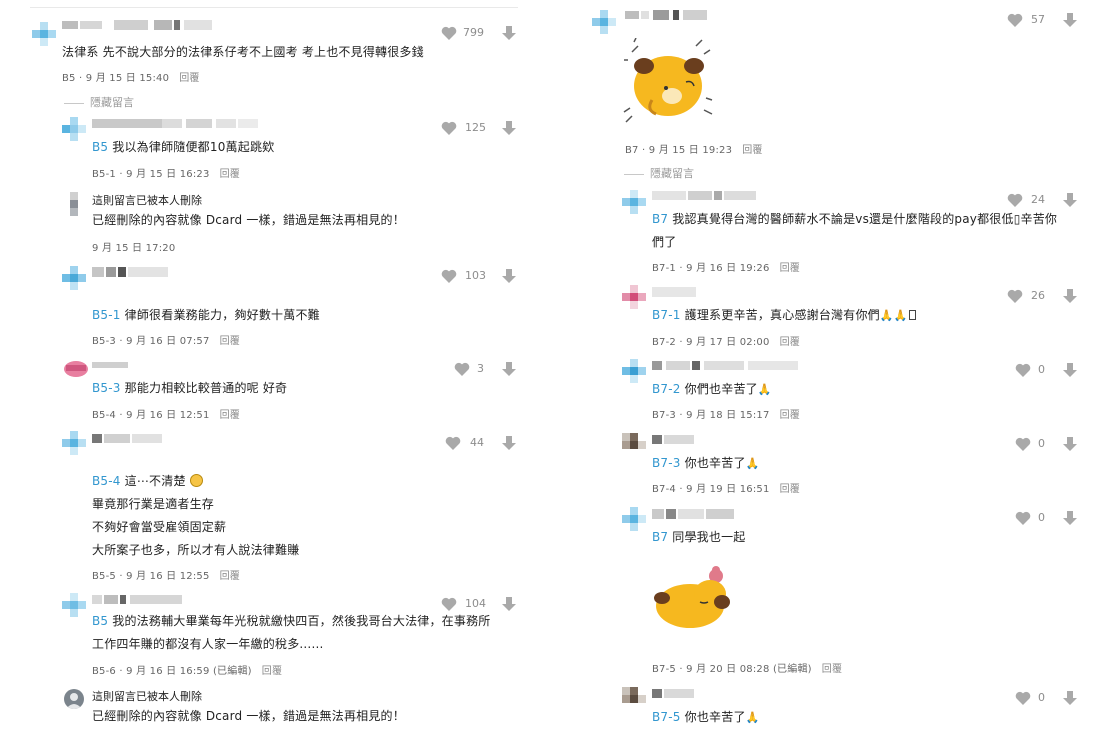  What do you see at coordinates (666, 315) in the screenshot?
I see `floor-reference-link: B7-1` at bounding box center [666, 315].